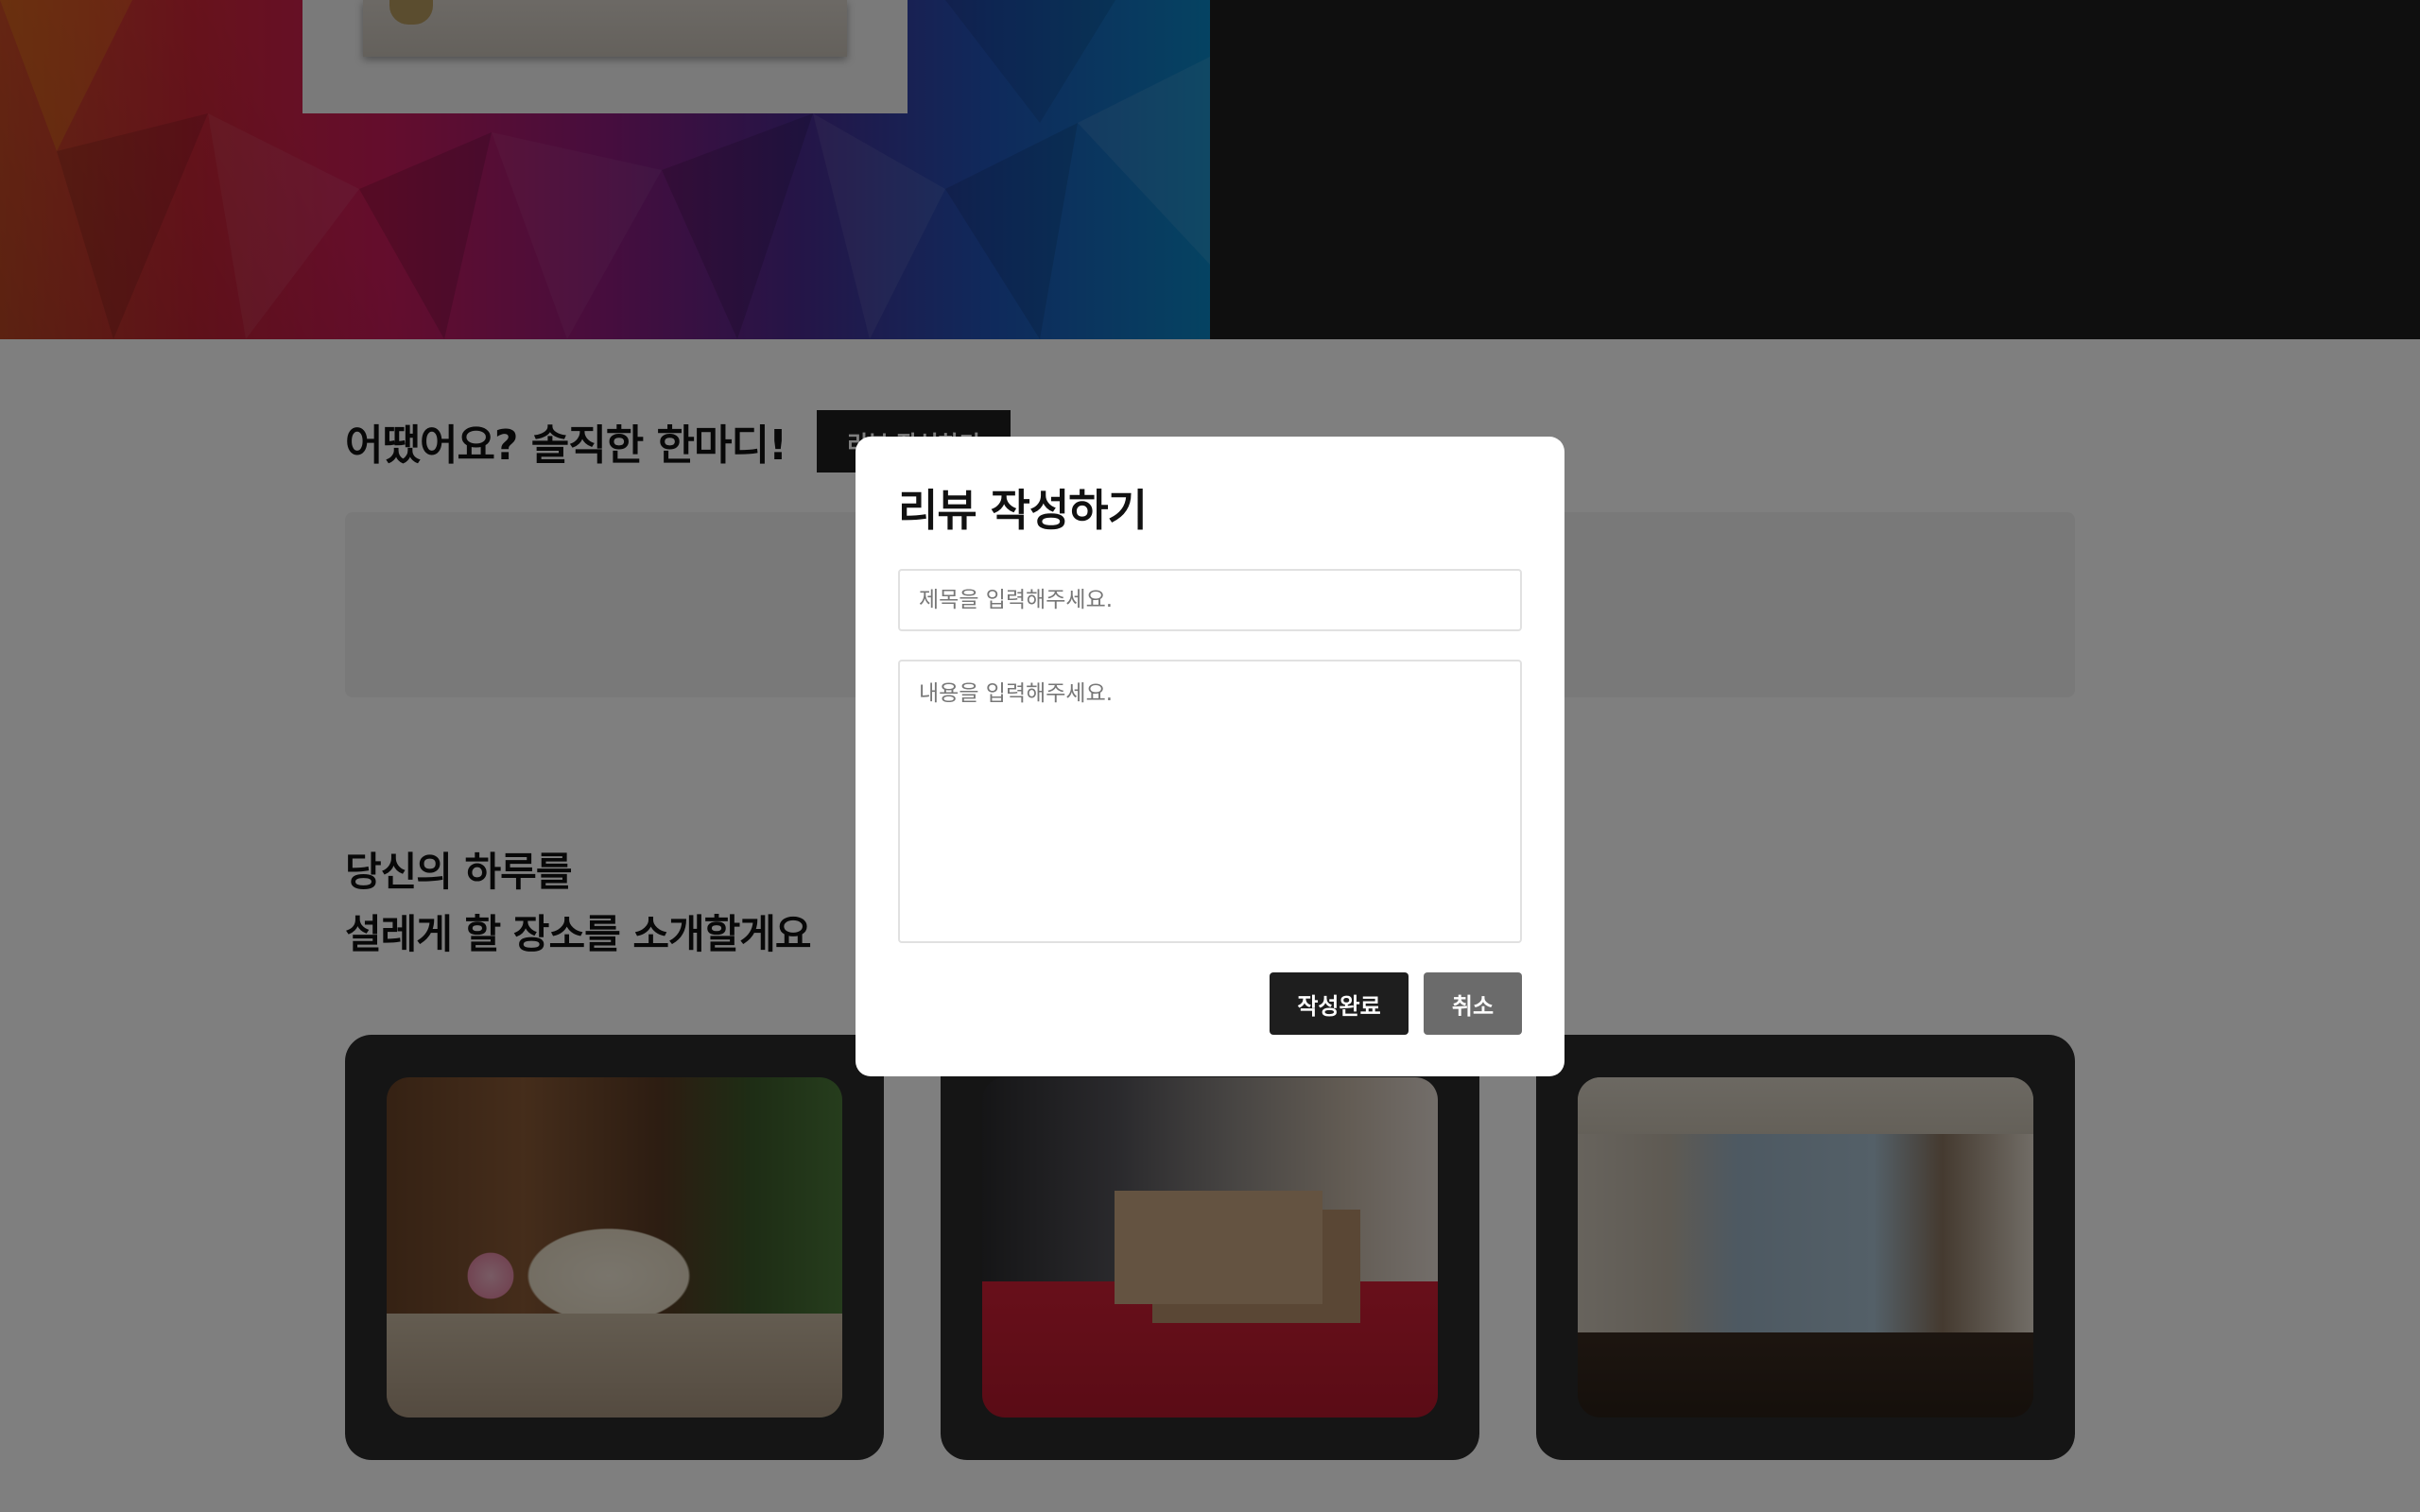 The width and height of the screenshot is (2420, 1512). I want to click on review-modal: 리뷰 작성하기 작성완료 취소, so click(1210, 756).